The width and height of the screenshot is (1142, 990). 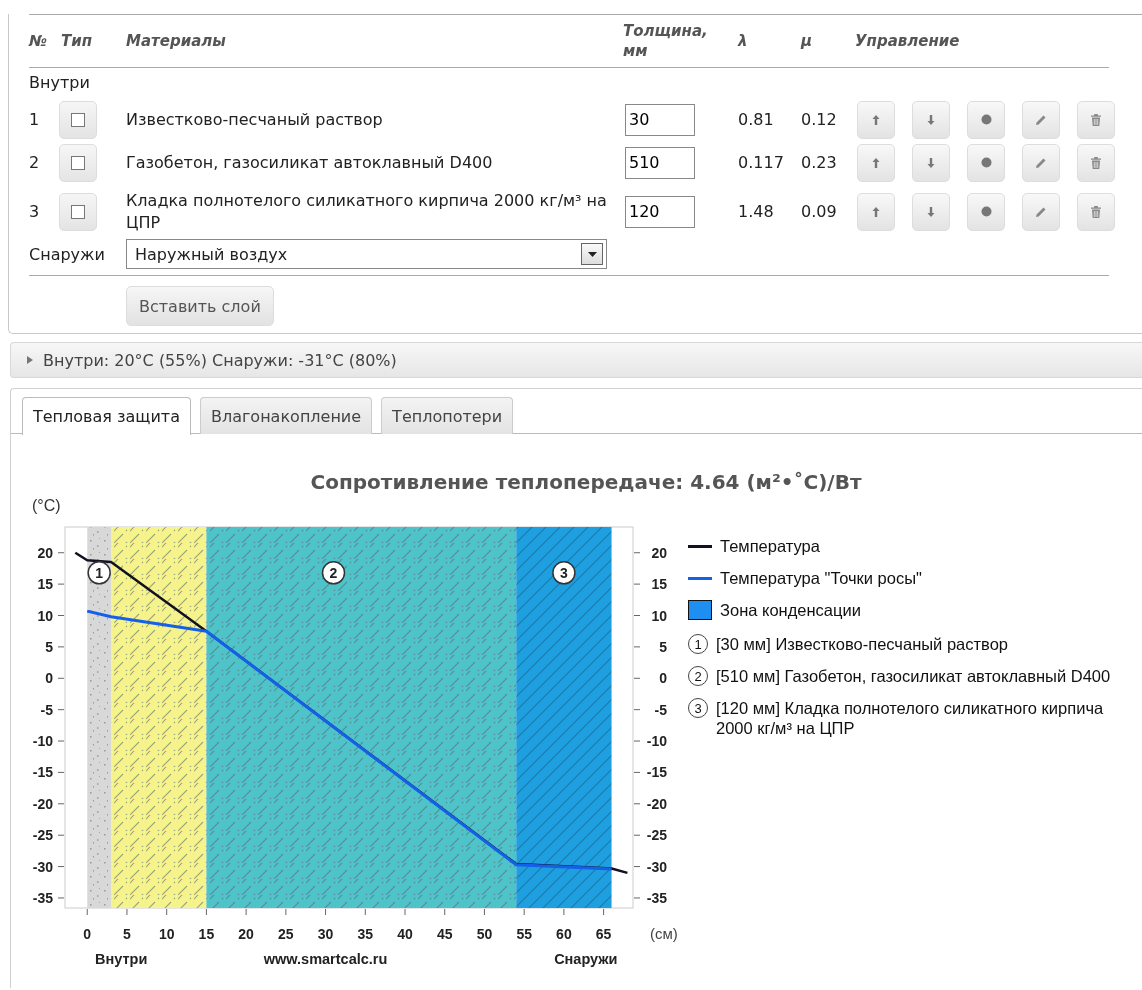 I want to click on material-name: Кладка полнотелого силикатного кирпича 2000 кг/м³ на ЦПР, so click(x=367, y=211).